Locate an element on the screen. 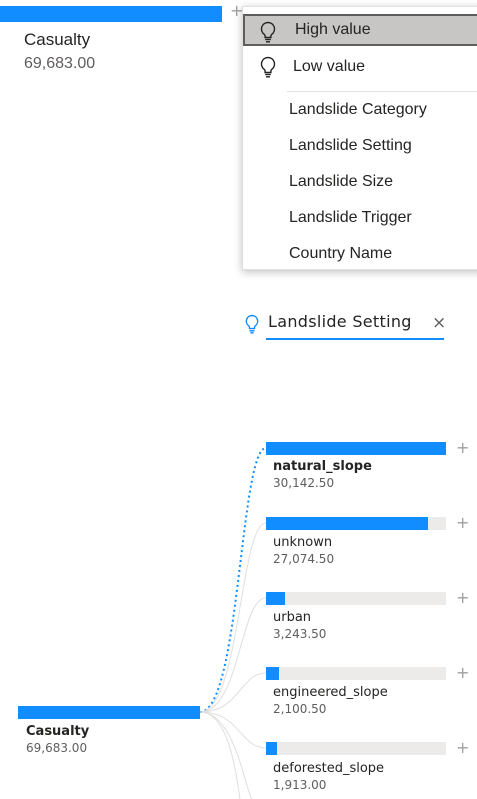  connector-unknown is located at coordinates (233, 617).